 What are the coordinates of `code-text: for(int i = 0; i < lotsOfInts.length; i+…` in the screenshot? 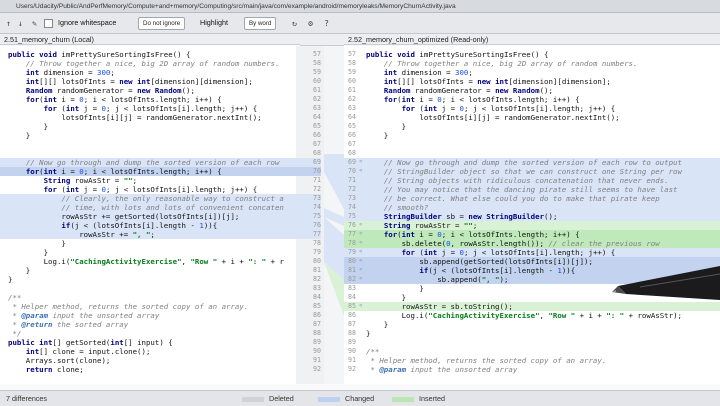 It's located at (123, 99).